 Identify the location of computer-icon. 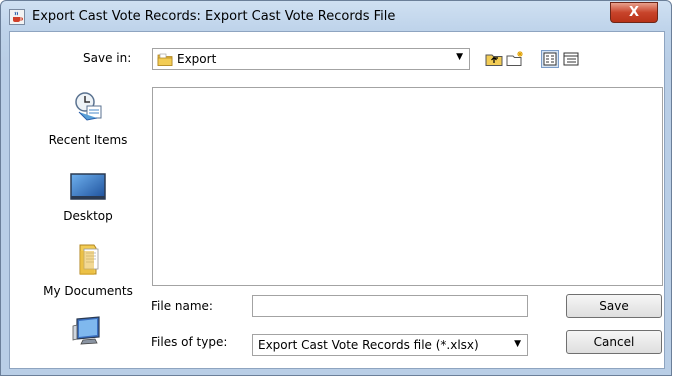
(88, 333).